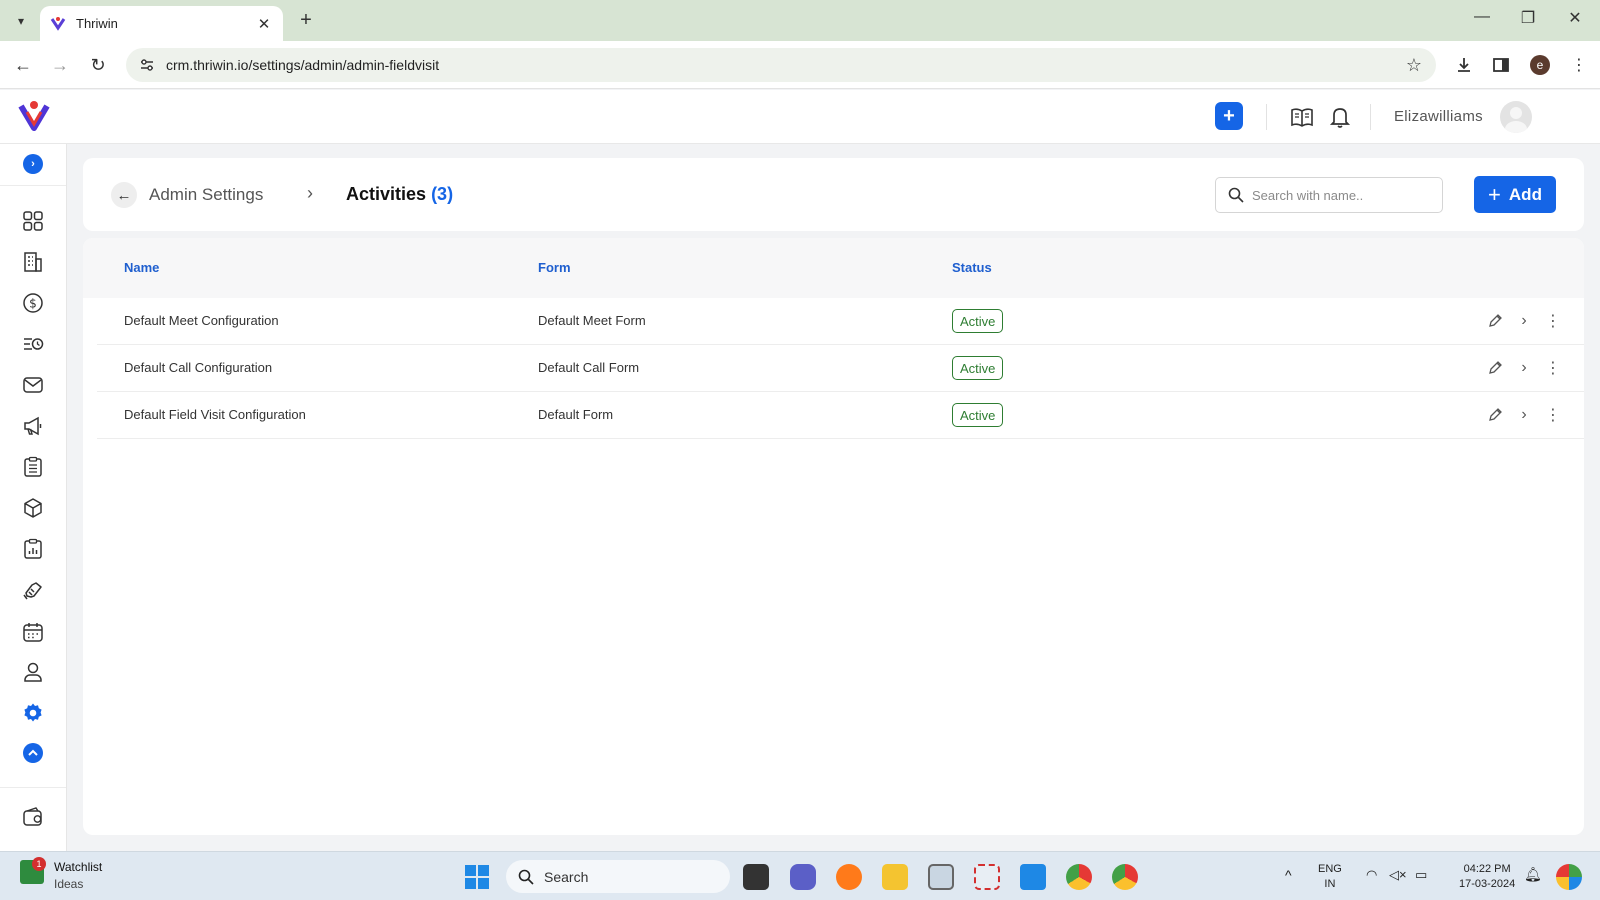  Describe the element at coordinates (1421, 874) in the screenshot. I see `battery-icon: ▭` at that location.